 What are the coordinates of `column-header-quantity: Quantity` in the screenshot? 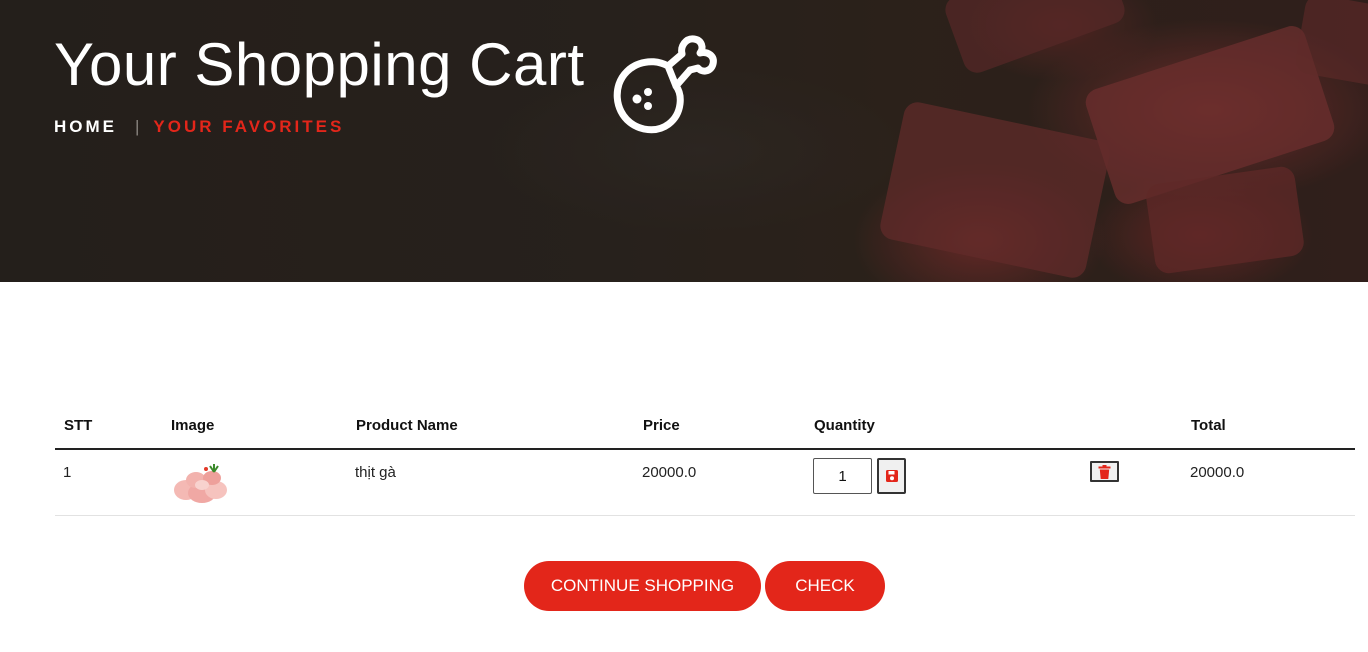 It's located at (938, 426).